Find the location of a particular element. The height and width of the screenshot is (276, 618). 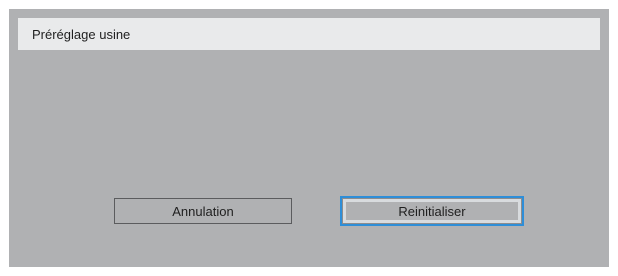

dialog-title-bar: Préréglage usine is located at coordinates (309, 34).